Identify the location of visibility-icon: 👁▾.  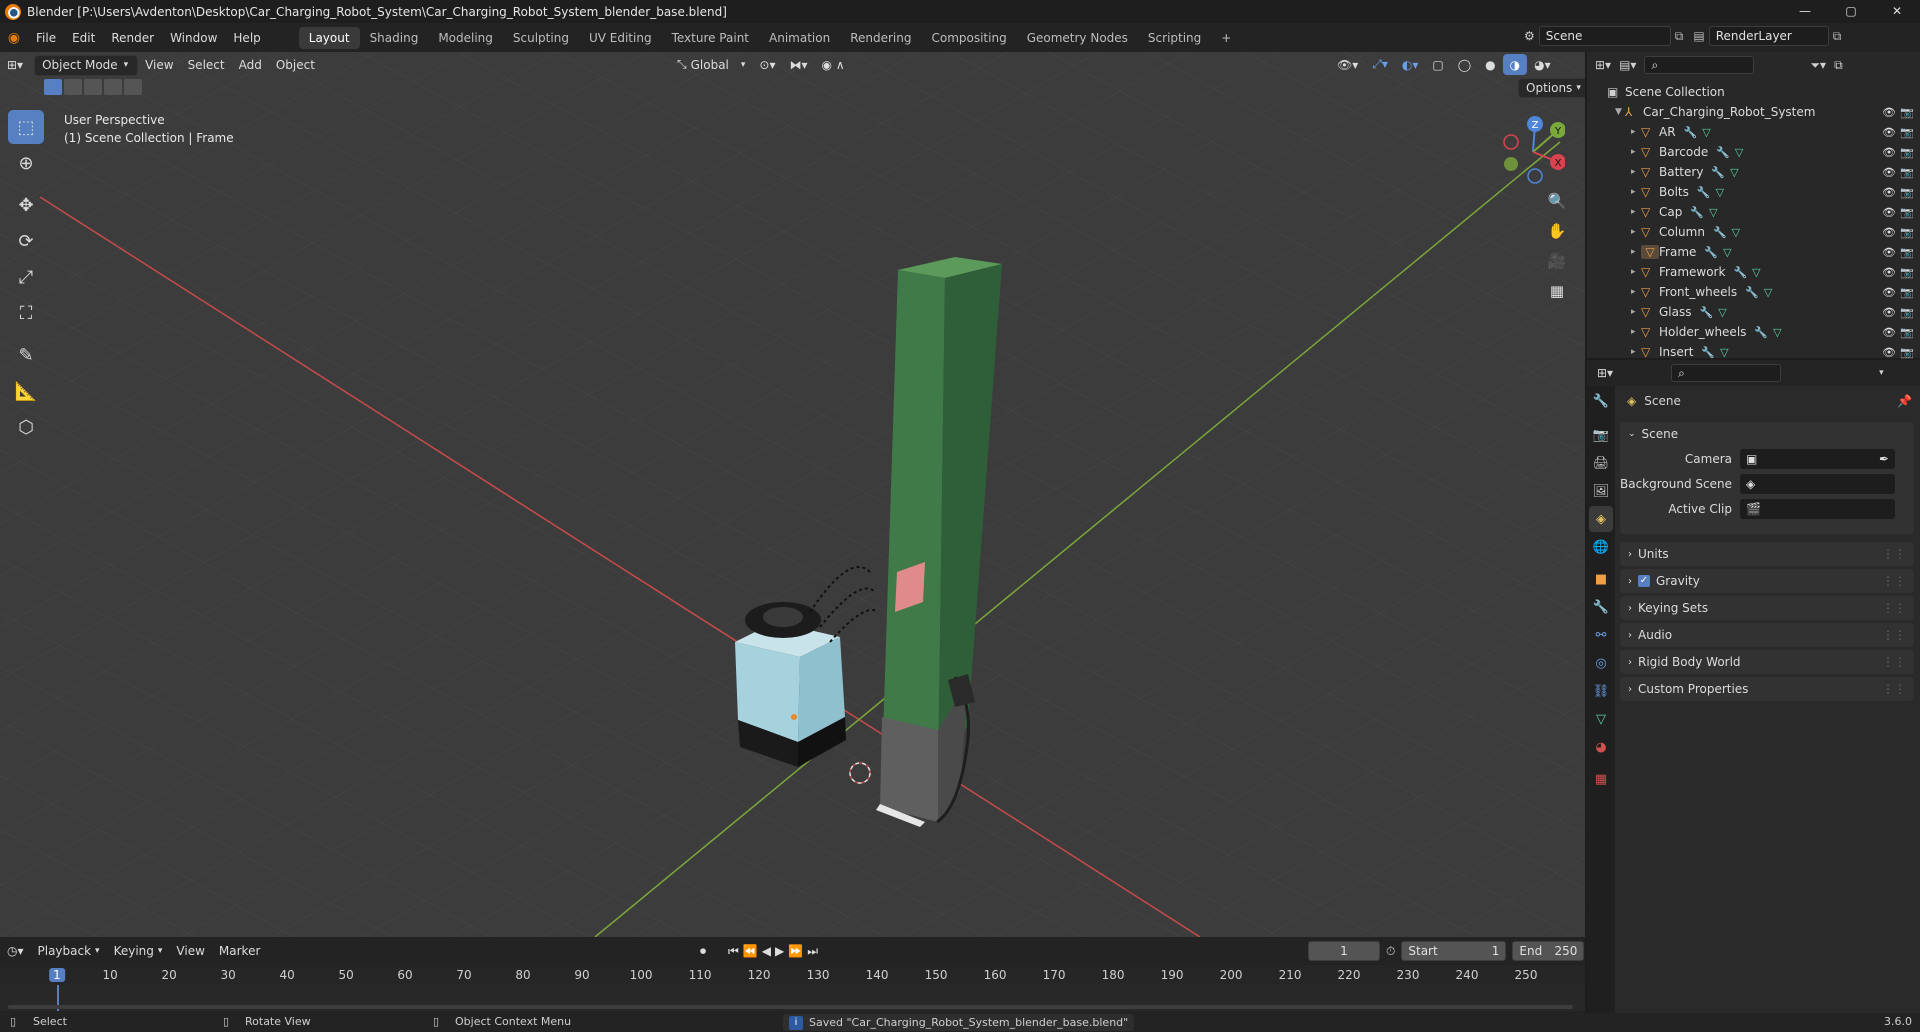
(1347, 64).